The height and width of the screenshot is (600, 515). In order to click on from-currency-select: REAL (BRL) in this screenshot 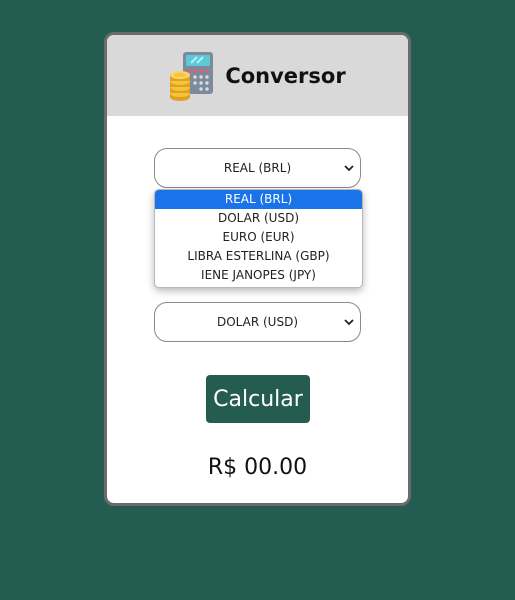, I will do `click(257, 168)`.